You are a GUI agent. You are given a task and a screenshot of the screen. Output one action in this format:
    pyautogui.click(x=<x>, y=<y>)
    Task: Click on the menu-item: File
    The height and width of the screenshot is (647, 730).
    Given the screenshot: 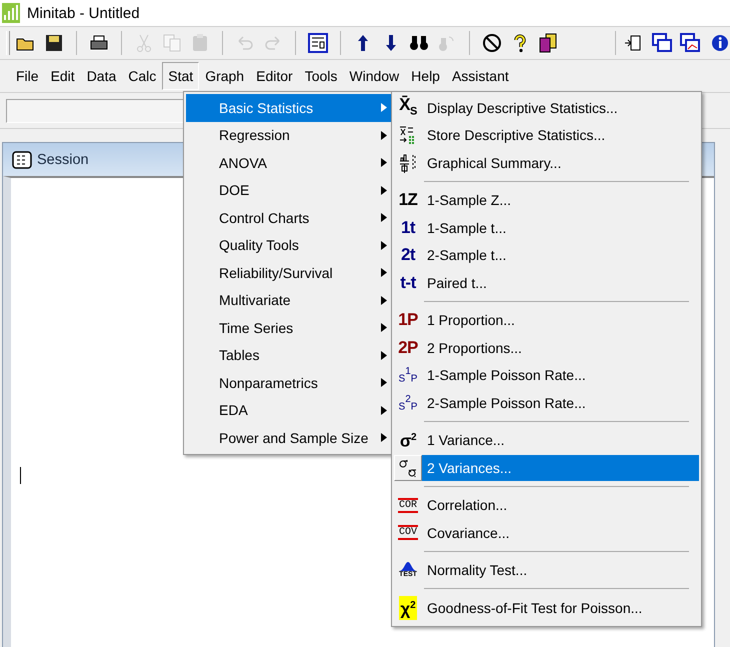 What is the action you would take?
    pyautogui.click(x=27, y=76)
    